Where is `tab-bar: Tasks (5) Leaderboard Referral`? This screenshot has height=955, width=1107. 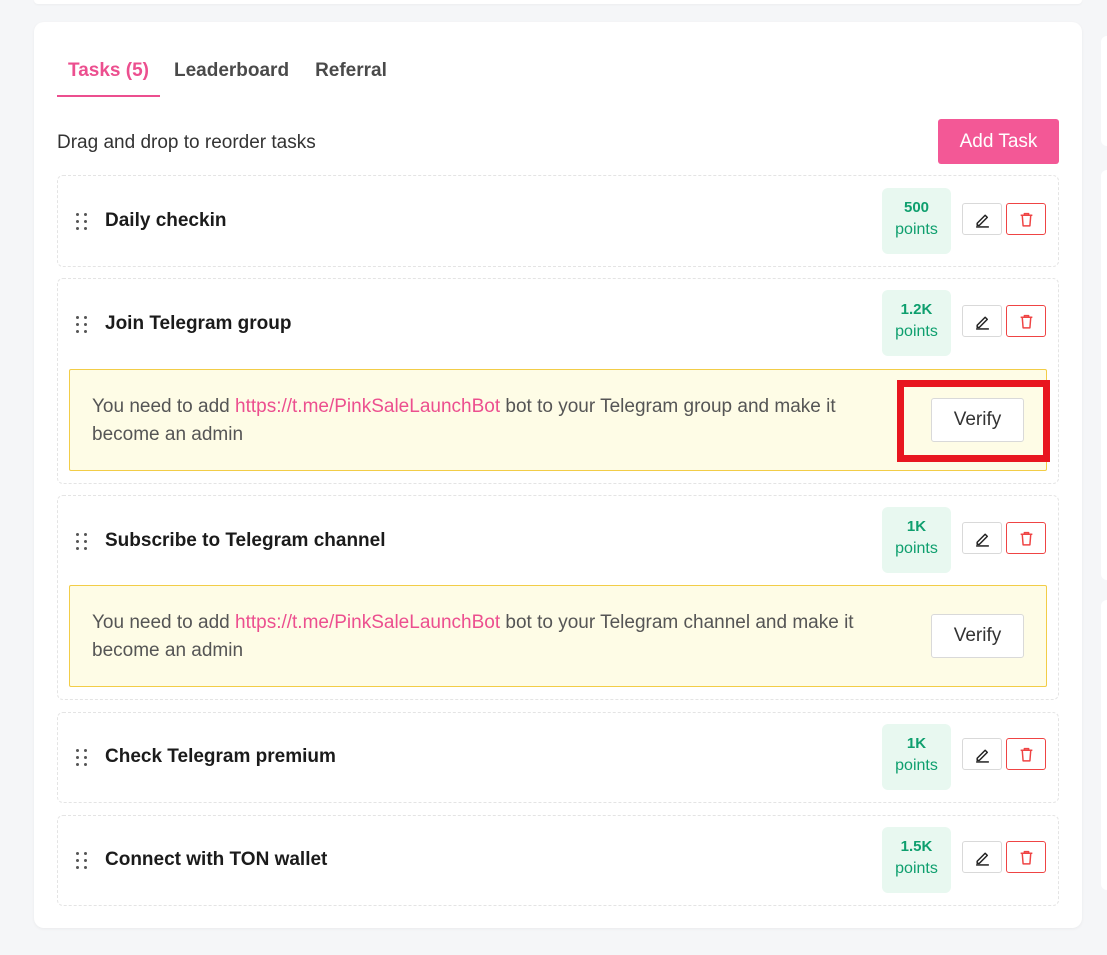
tab-bar: Tasks (5) Leaderboard Referral is located at coordinates (228, 79).